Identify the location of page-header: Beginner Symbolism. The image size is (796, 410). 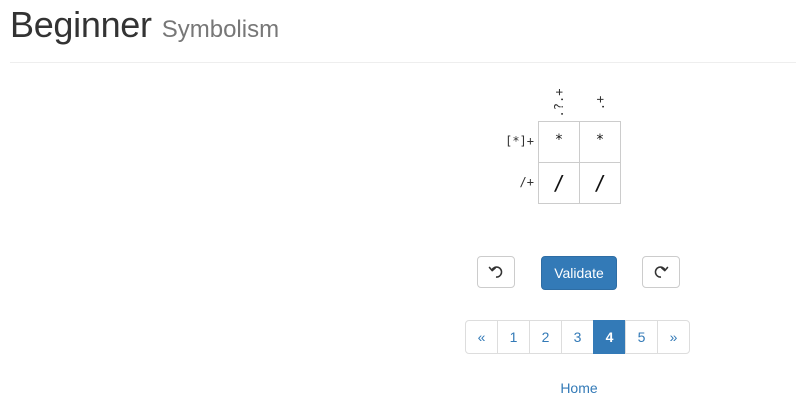
(144, 26).